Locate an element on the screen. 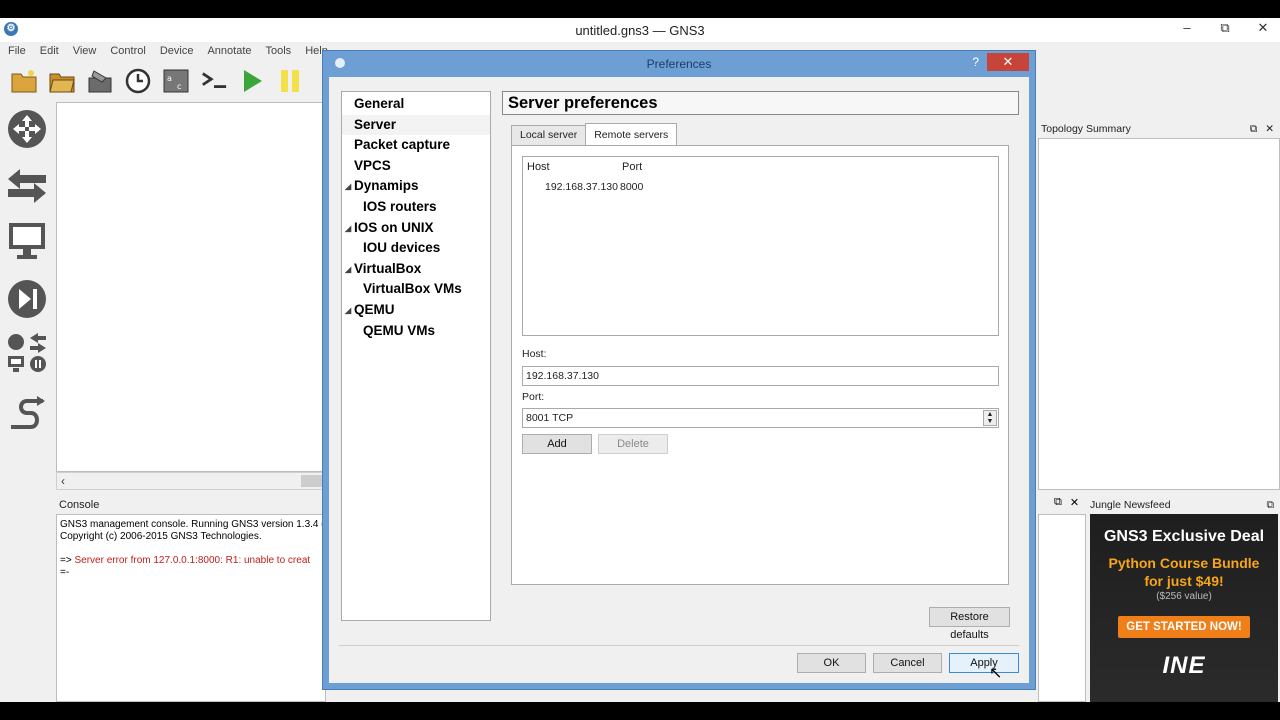 The width and height of the screenshot is (1280, 720). window-title: untitled.gns3 — GNS3 is located at coordinates (640, 30).